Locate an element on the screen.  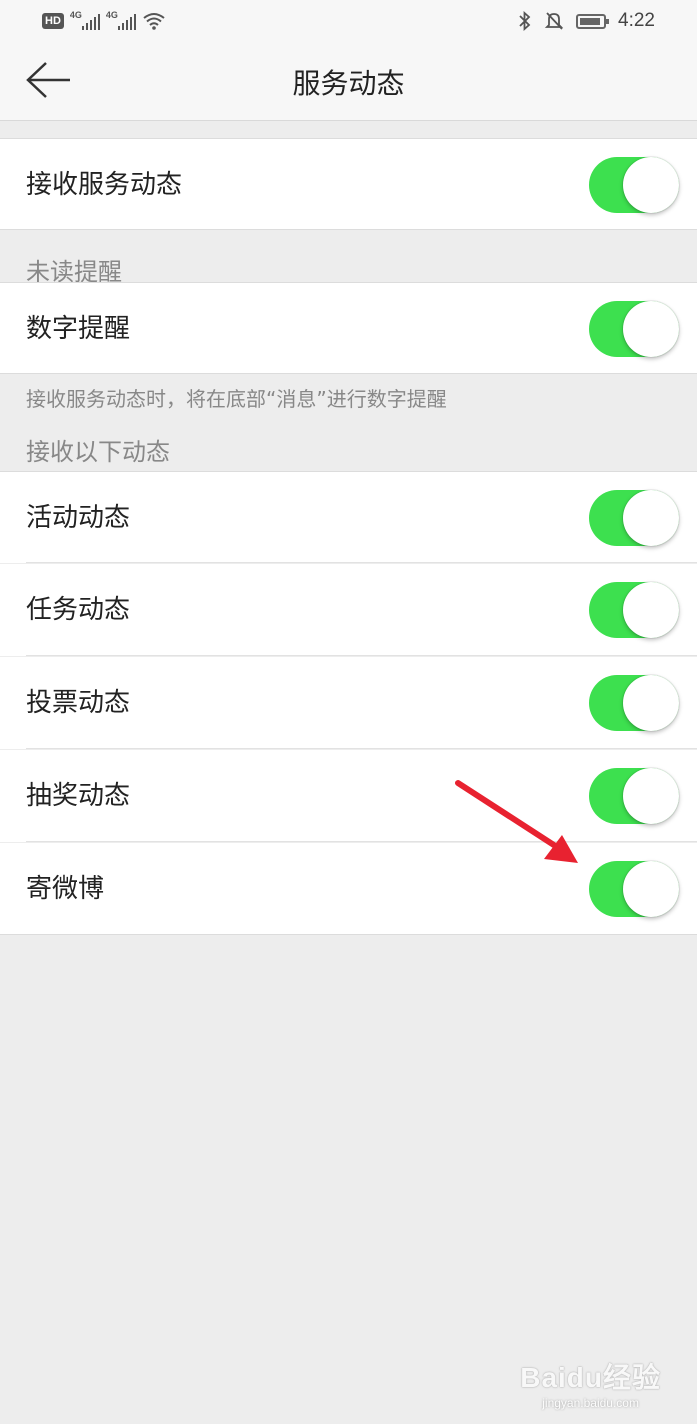
list-item: 抽奖动态 is located at coordinates (348, 796).